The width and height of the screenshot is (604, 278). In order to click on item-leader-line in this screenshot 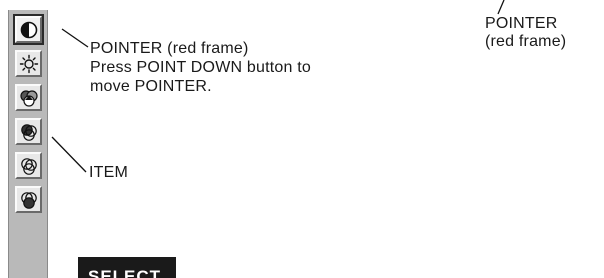, I will do `click(69, 154)`.